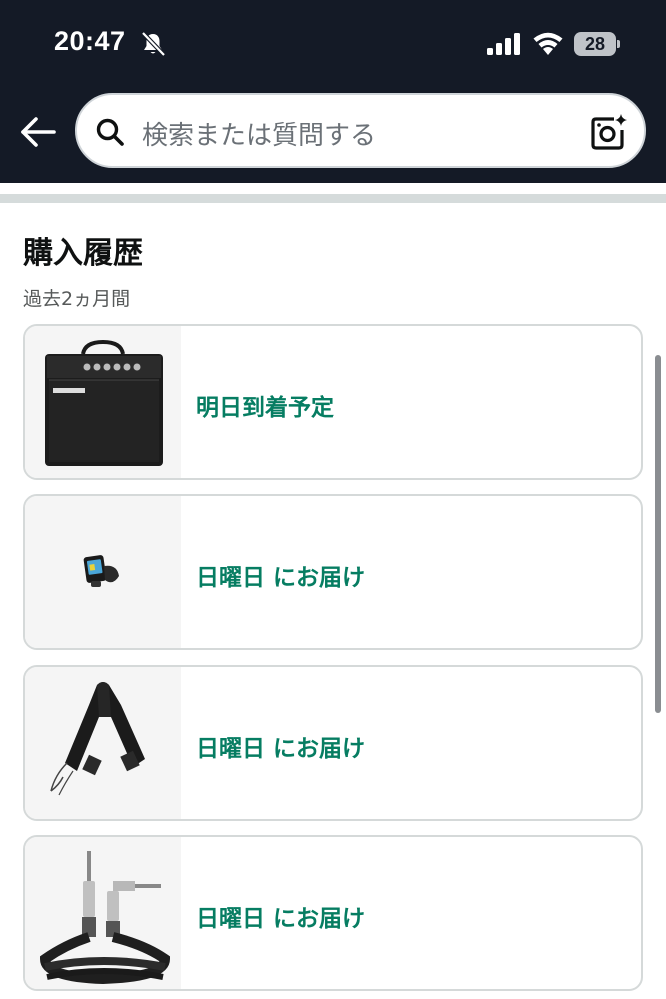 The width and height of the screenshot is (666, 999). Describe the element at coordinates (38, 132) in the screenshot. I see `back-arrow-icon` at that location.